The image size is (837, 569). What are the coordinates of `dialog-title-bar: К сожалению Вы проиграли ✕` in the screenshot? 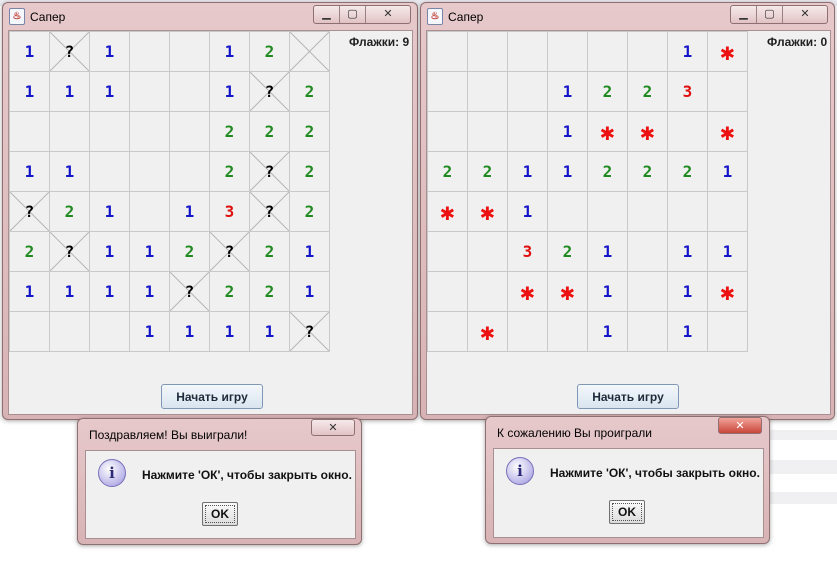 It's located at (627, 430).